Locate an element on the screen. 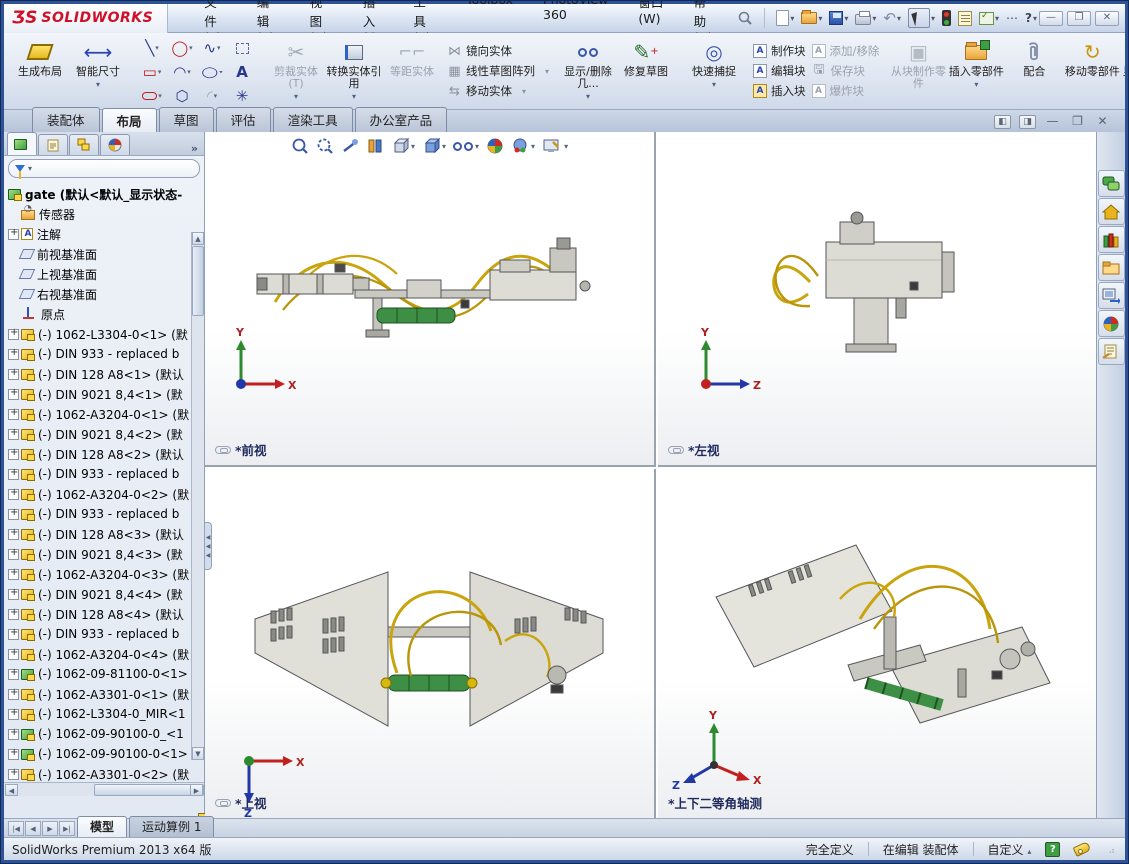  scroll-right-arrow: ▶ is located at coordinates (196, 790).